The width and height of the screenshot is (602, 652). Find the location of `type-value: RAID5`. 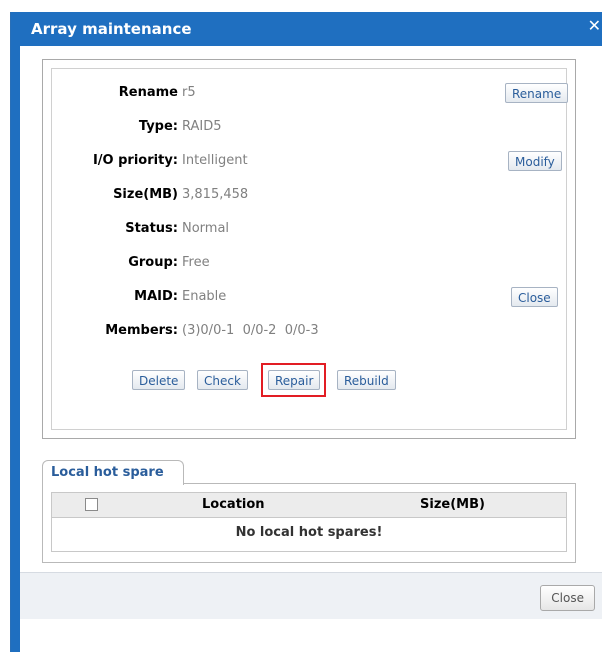

type-value: RAID5 is located at coordinates (202, 126).